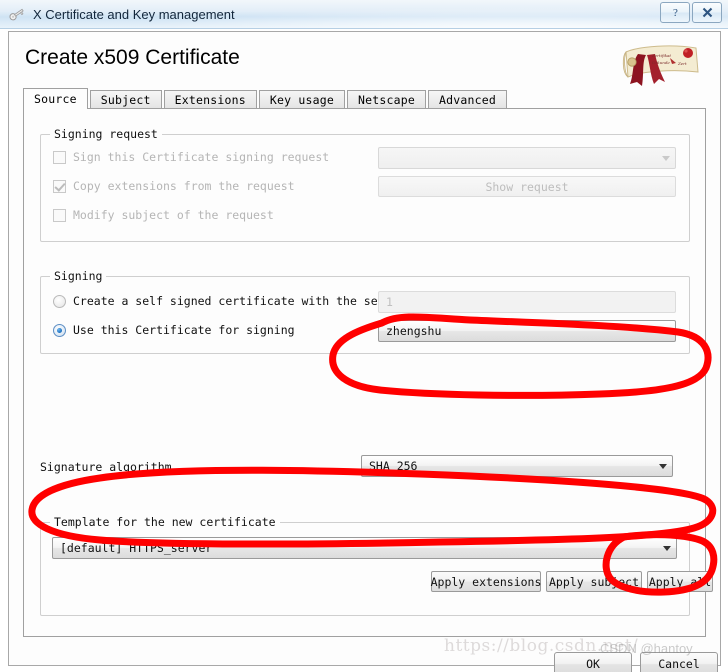 The height and width of the screenshot is (672, 728). I want to click on question-mark-icon: ?, so click(675, 13).